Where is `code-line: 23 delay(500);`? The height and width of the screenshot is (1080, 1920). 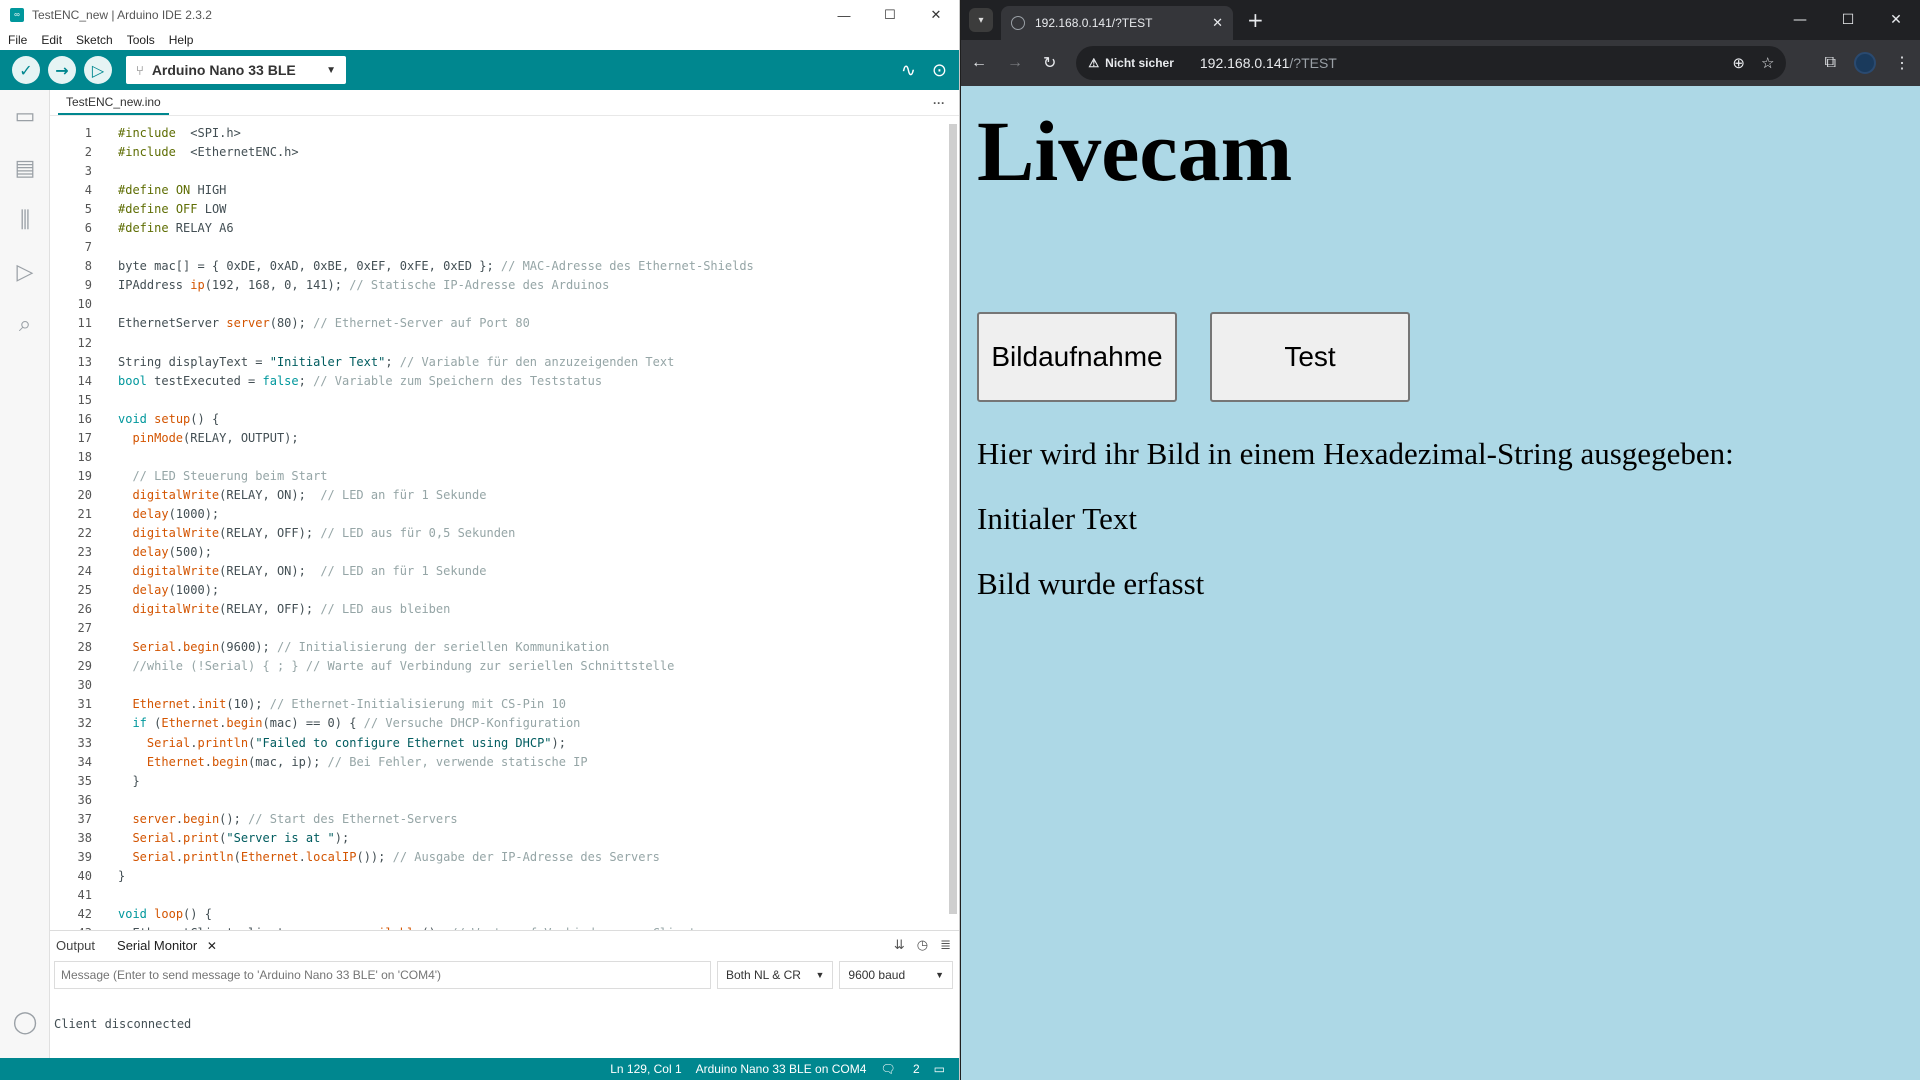 code-line: 23 delay(500); is located at coordinates (496, 552).